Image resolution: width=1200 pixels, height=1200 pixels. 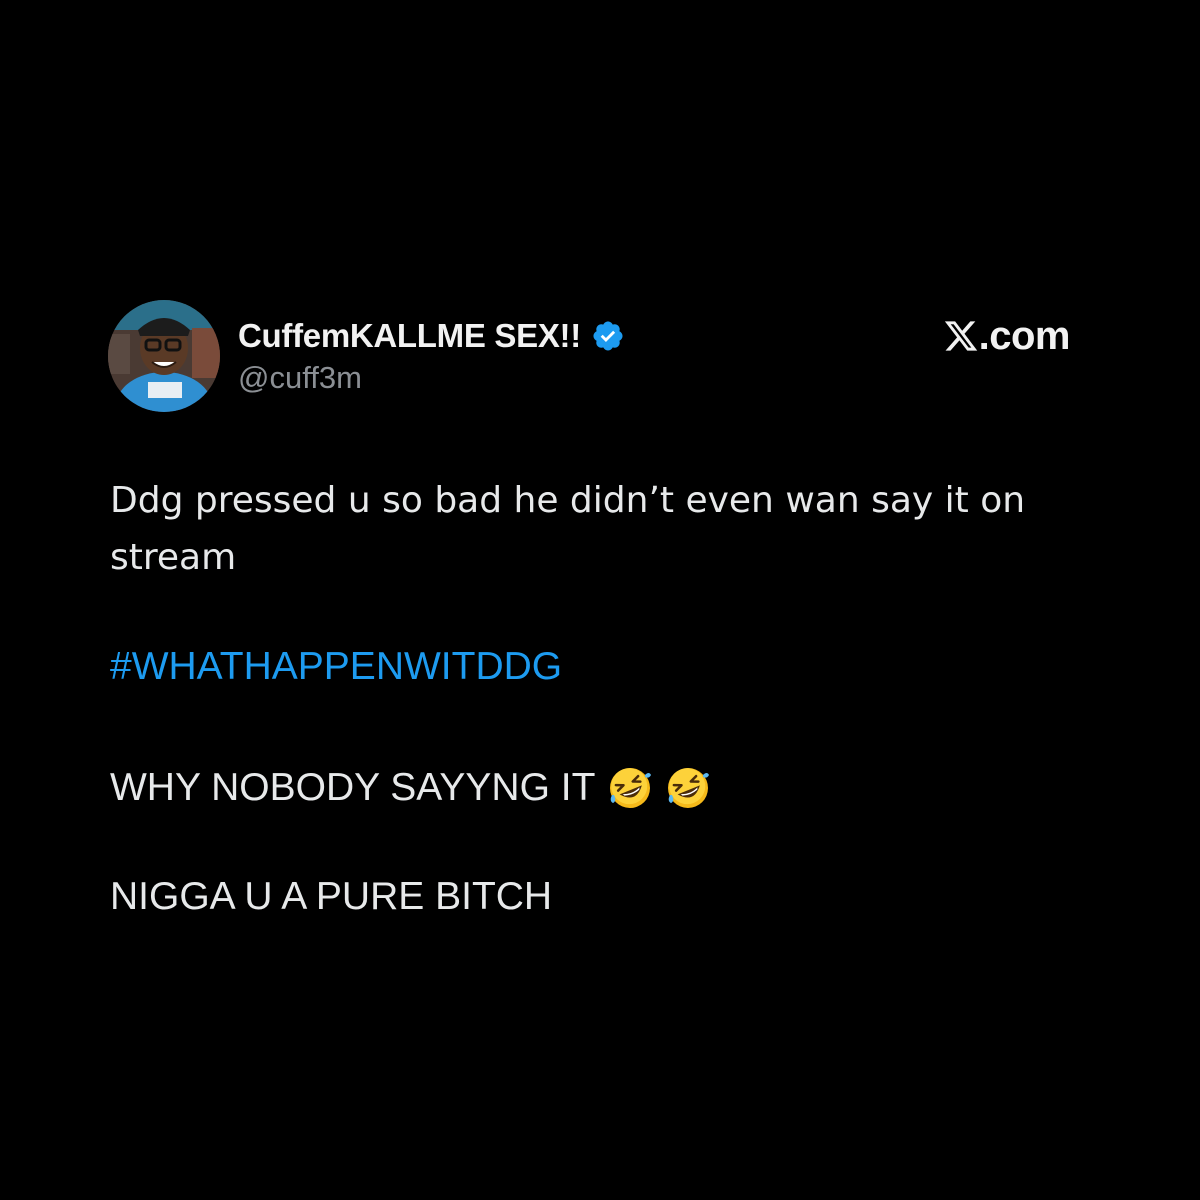 I want to click on avatar-photo, so click(x=164, y=356).